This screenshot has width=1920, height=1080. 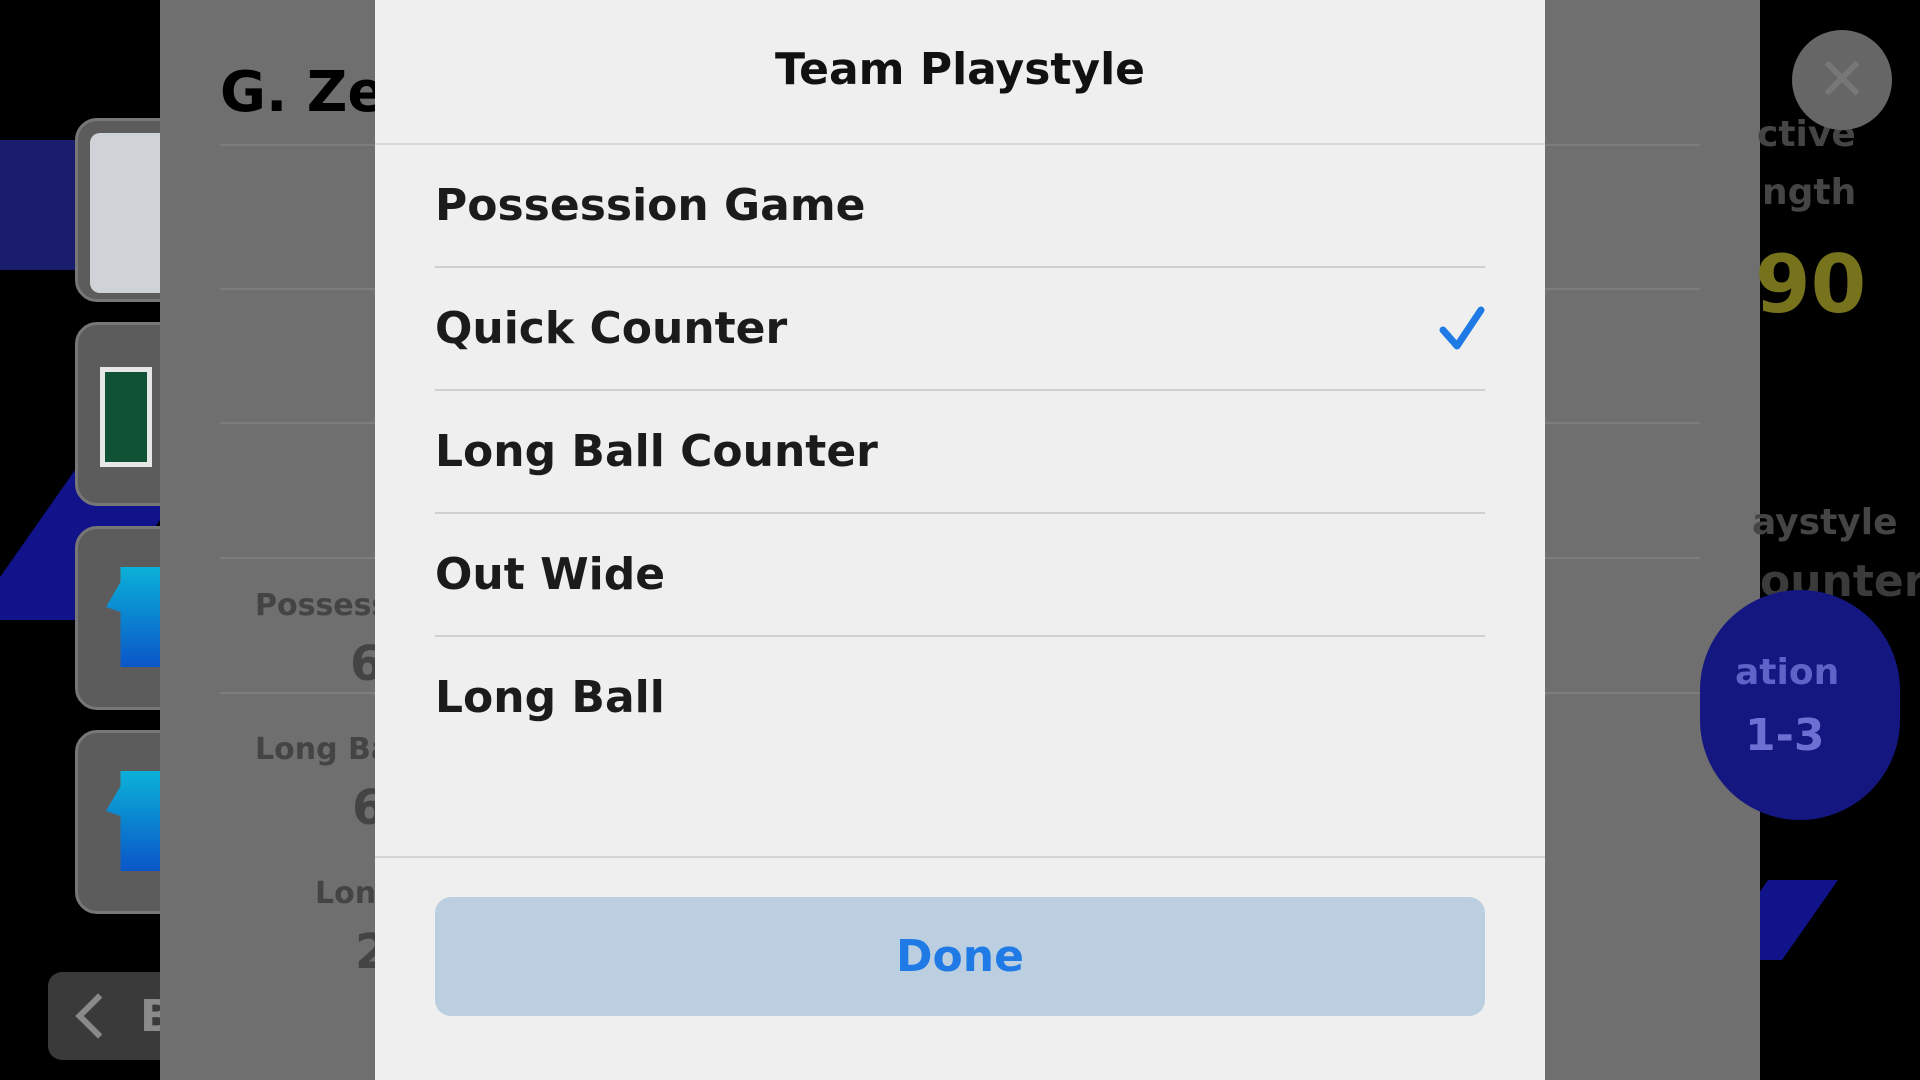 What do you see at coordinates (960, 575) in the screenshot?
I see `option-out-wide: Out Wide` at bounding box center [960, 575].